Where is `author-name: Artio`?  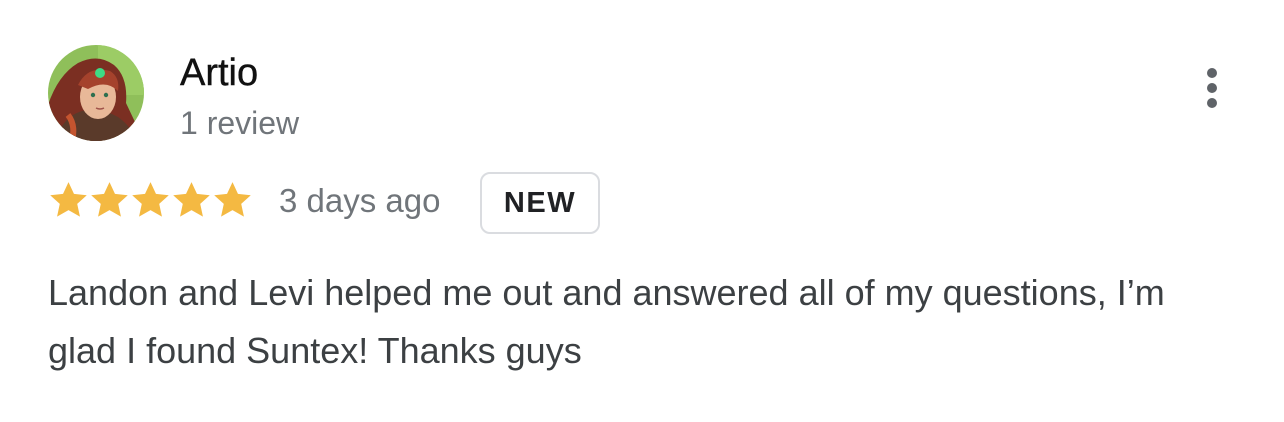
author-name: Artio is located at coordinates (219, 73).